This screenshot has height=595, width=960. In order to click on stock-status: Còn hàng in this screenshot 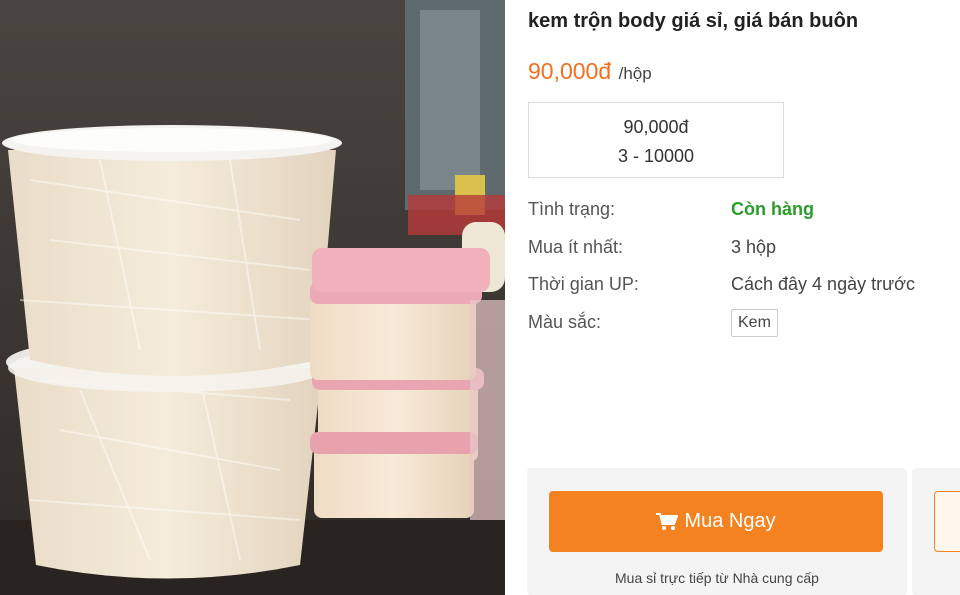, I will do `click(772, 209)`.